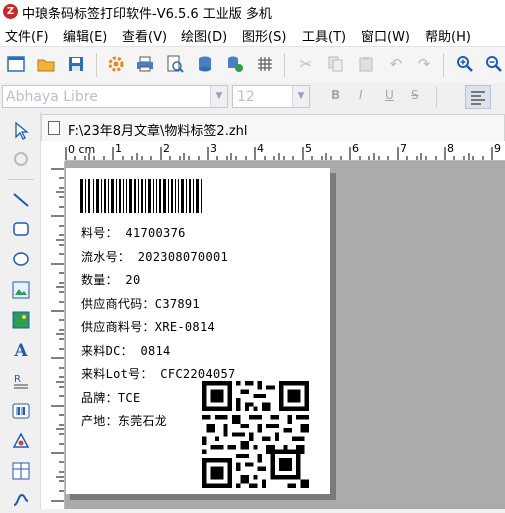 This screenshot has height=513, width=505. What do you see at coordinates (396, 64) in the screenshot?
I see `undo-icon: ↶` at bounding box center [396, 64].